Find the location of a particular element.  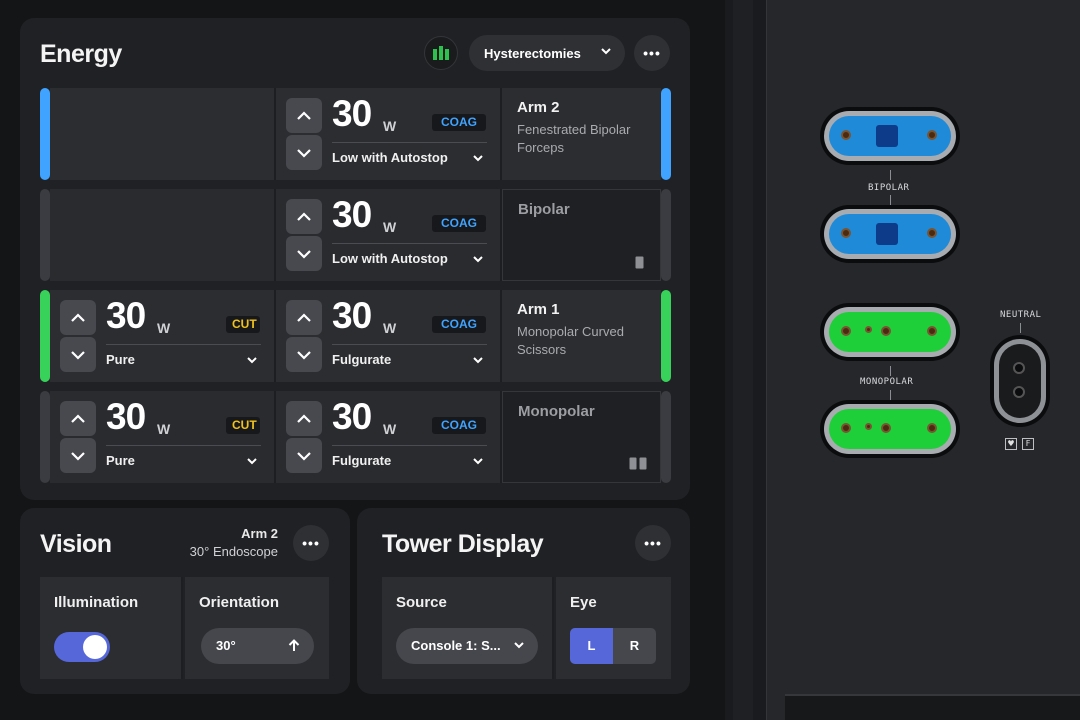

procedure-preset-dropdown: Hysterectomies is located at coordinates (547, 53).